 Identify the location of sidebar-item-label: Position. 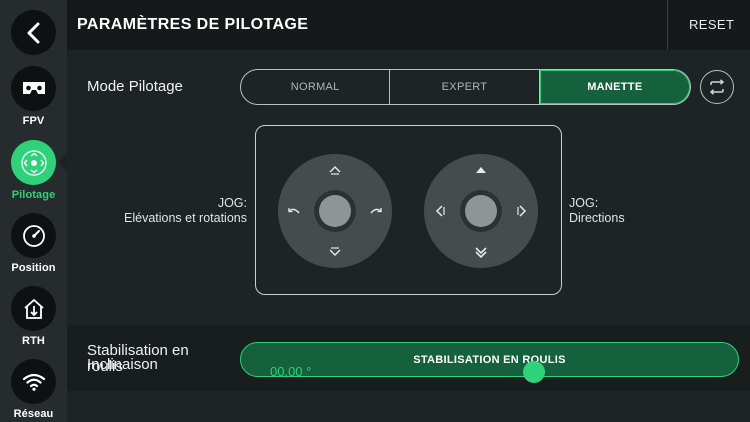
(33, 268).